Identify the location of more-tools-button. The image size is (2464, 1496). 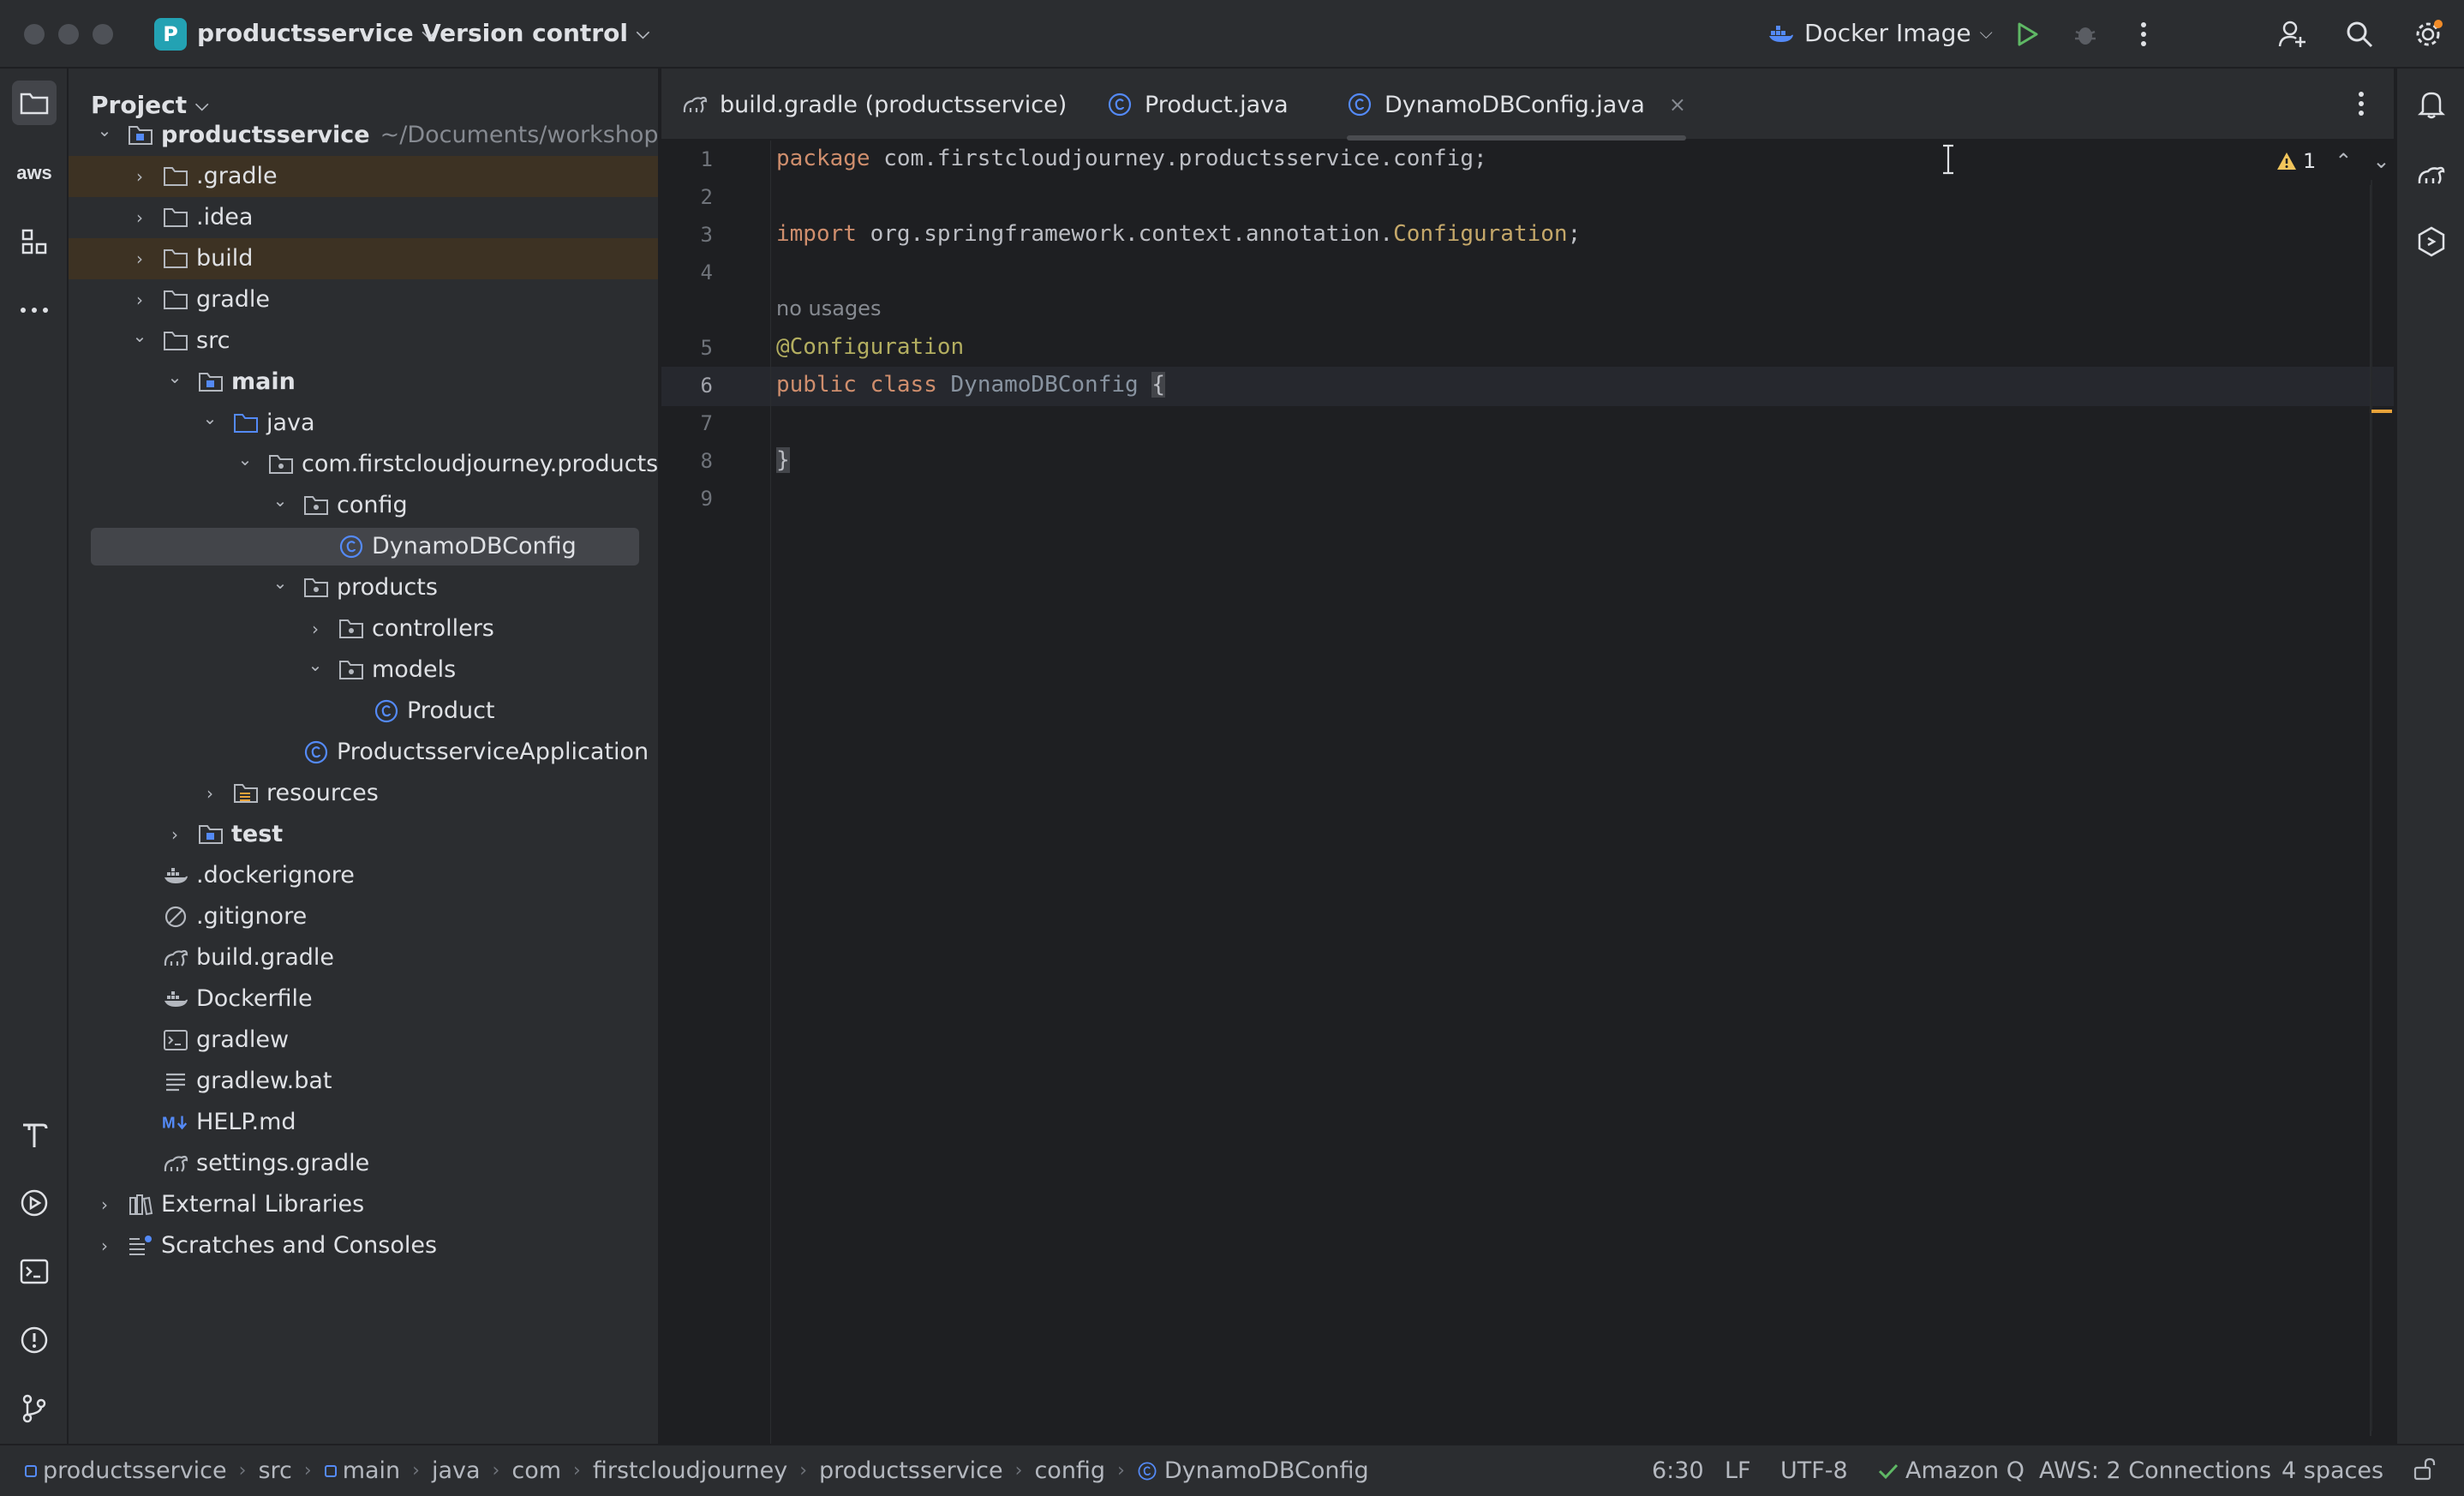
(34, 310).